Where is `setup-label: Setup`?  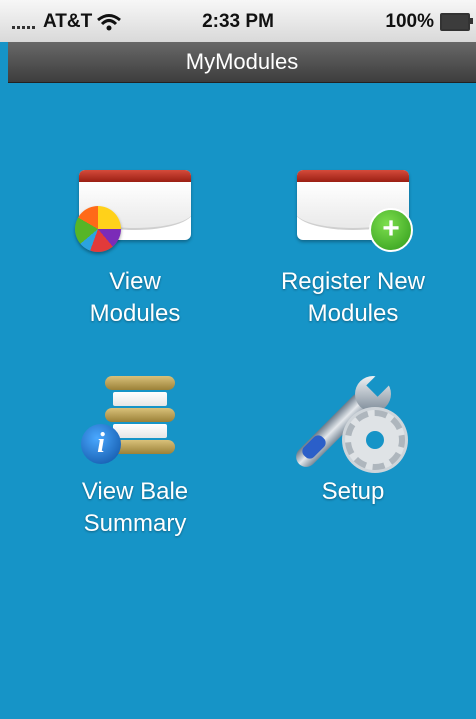
setup-label: Setup is located at coordinates (353, 491).